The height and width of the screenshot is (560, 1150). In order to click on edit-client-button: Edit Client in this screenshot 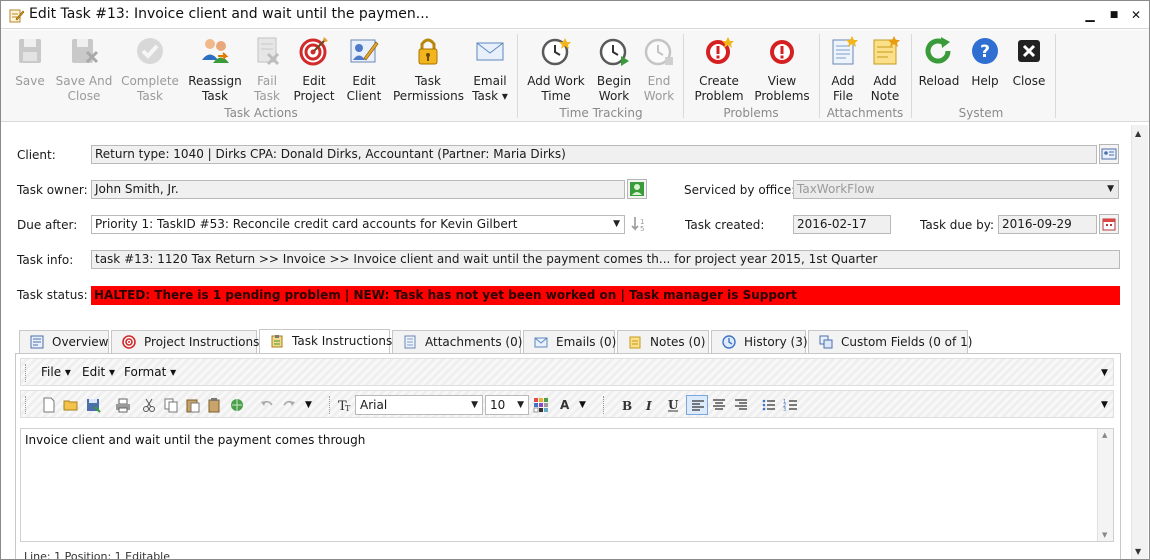, I will do `click(364, 69)`.